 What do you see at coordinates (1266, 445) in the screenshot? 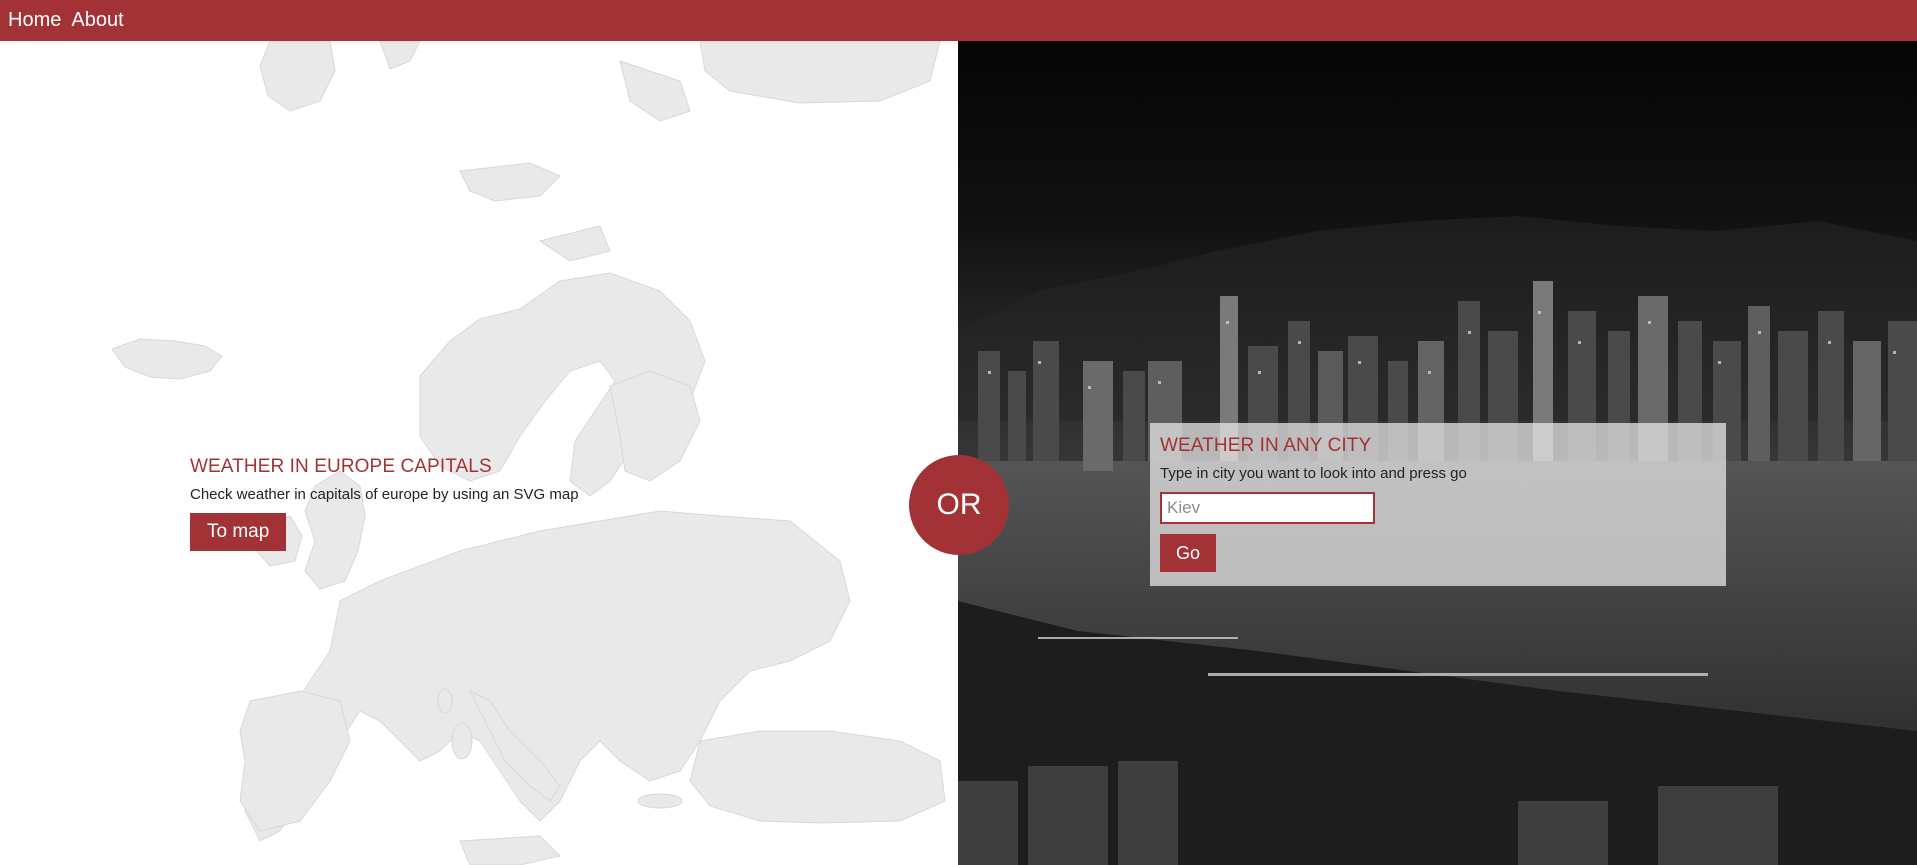
I see `any-city-title: WEATHER IN ANY CITY` at bounding box center [1266, 445].